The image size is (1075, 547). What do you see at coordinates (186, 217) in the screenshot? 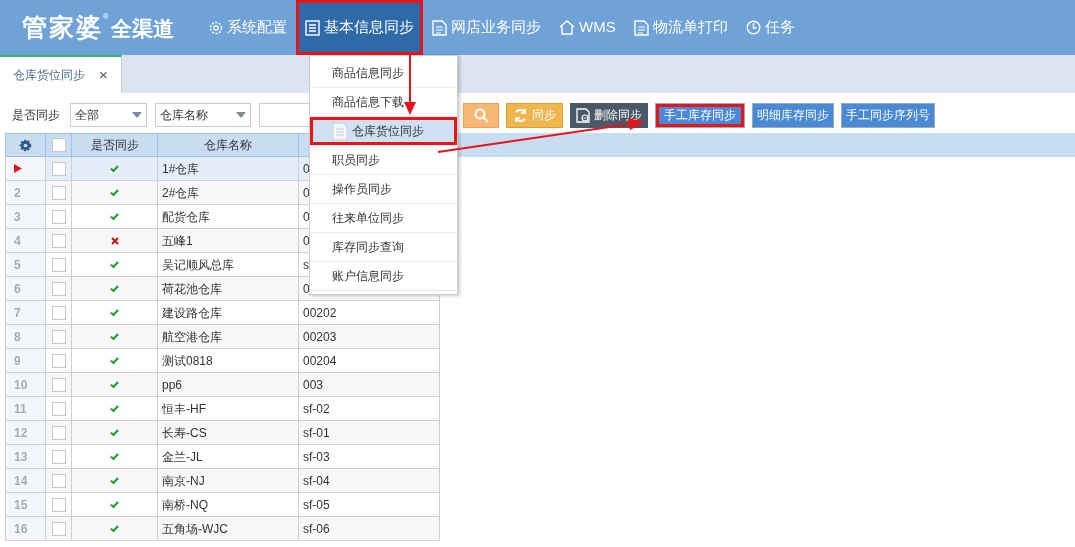
I see `table-cell-text: 配货仓库` at bounding box center [186, 217].